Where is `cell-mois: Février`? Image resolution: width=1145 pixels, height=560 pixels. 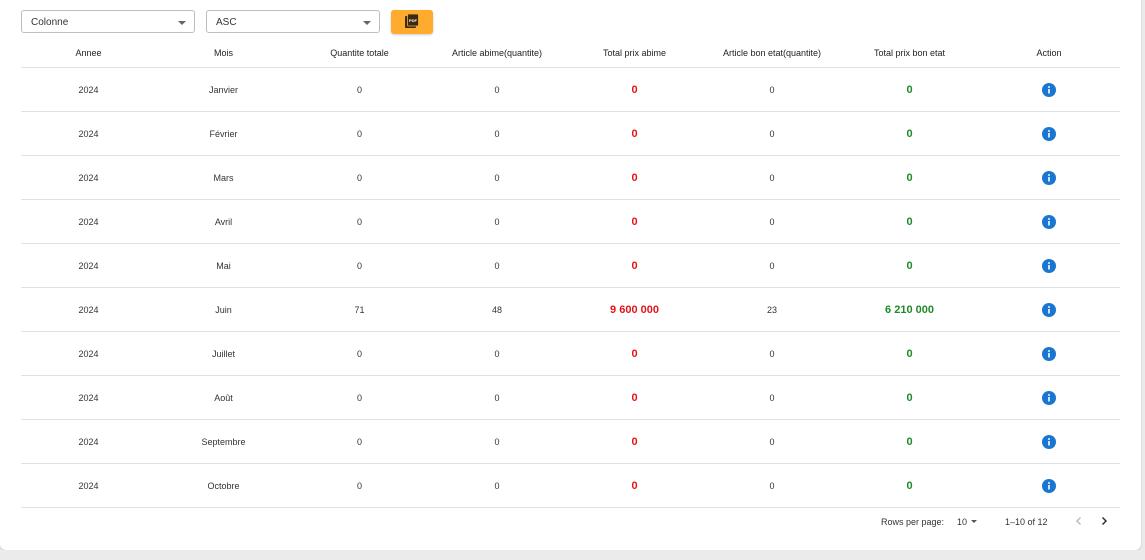
cell-mois: Février is located at coordinates (223, 133).